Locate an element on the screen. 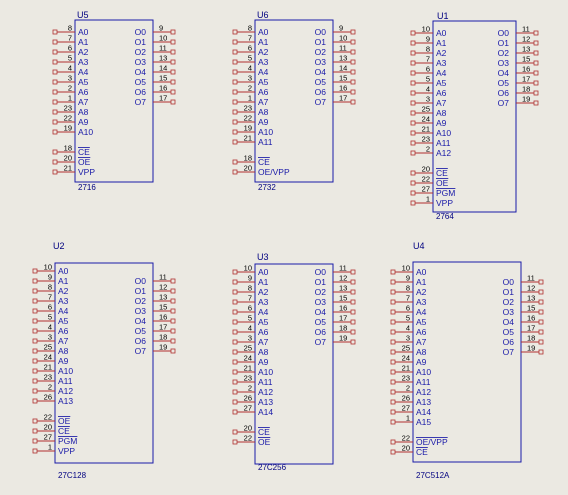  pin-number: 1 is located at coordinates (428, 199).